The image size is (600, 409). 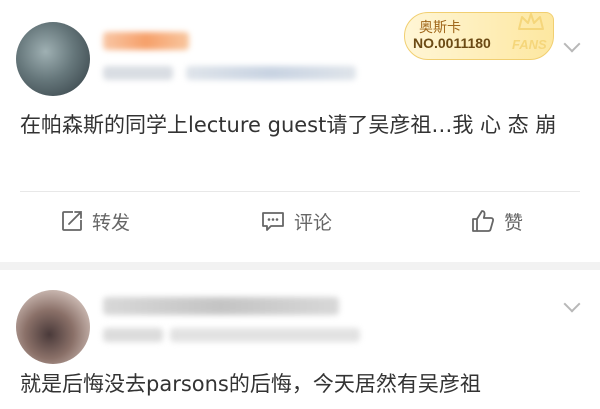 I want to click on fan-badge-title: 奥斯卡, so click(x=440, y=28).